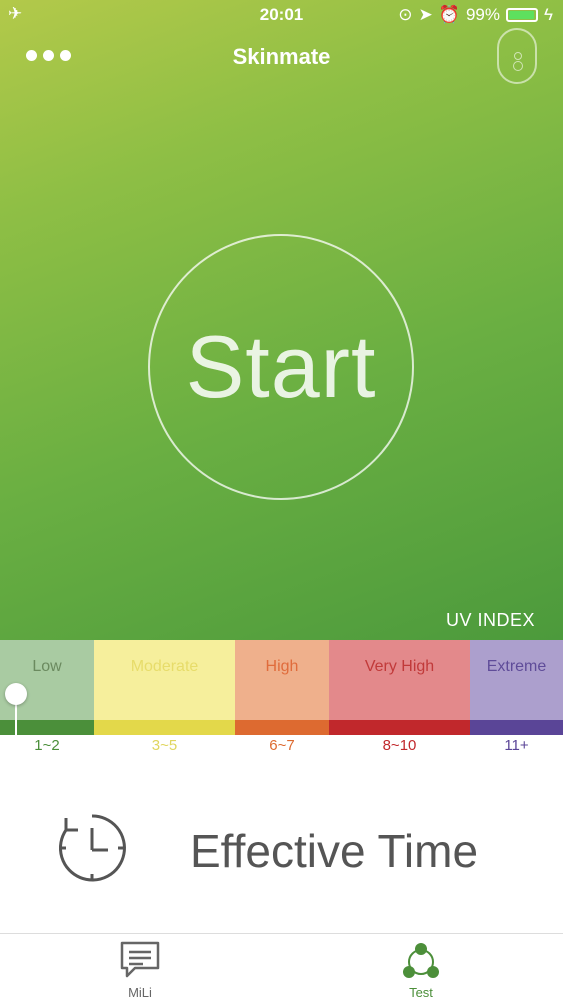 The width and height of the screenshot is (563, 1001). I want to click on charging-icon: ϟ, so click(548, 14).